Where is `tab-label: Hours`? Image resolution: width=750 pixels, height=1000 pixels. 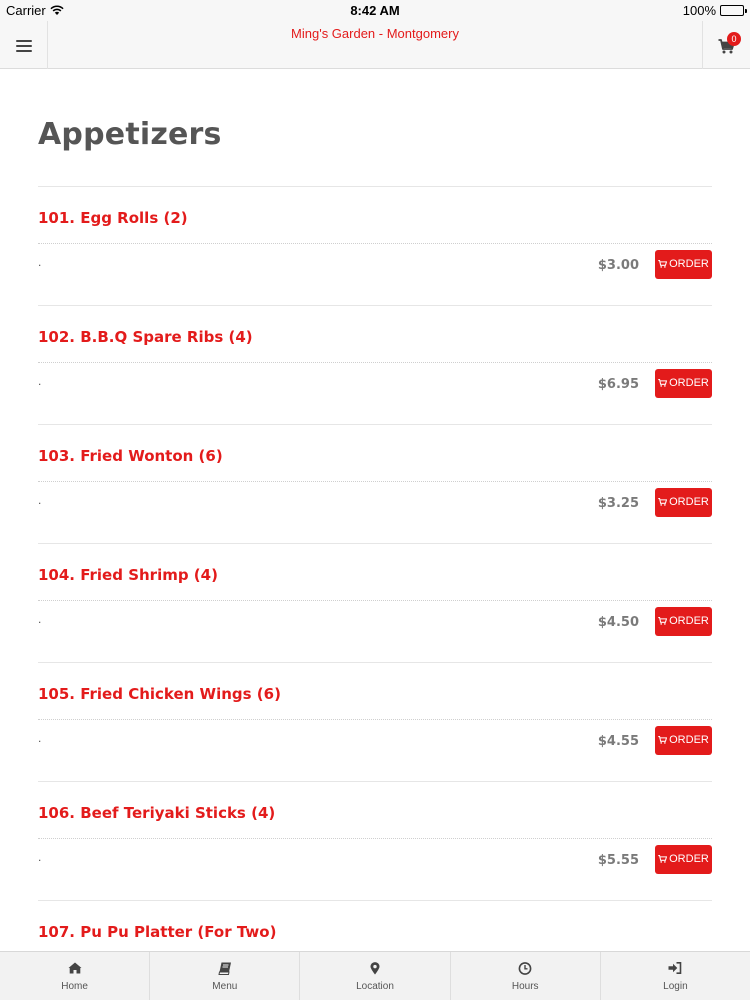 tab-label: Hours is located at coordinates (525, 986).